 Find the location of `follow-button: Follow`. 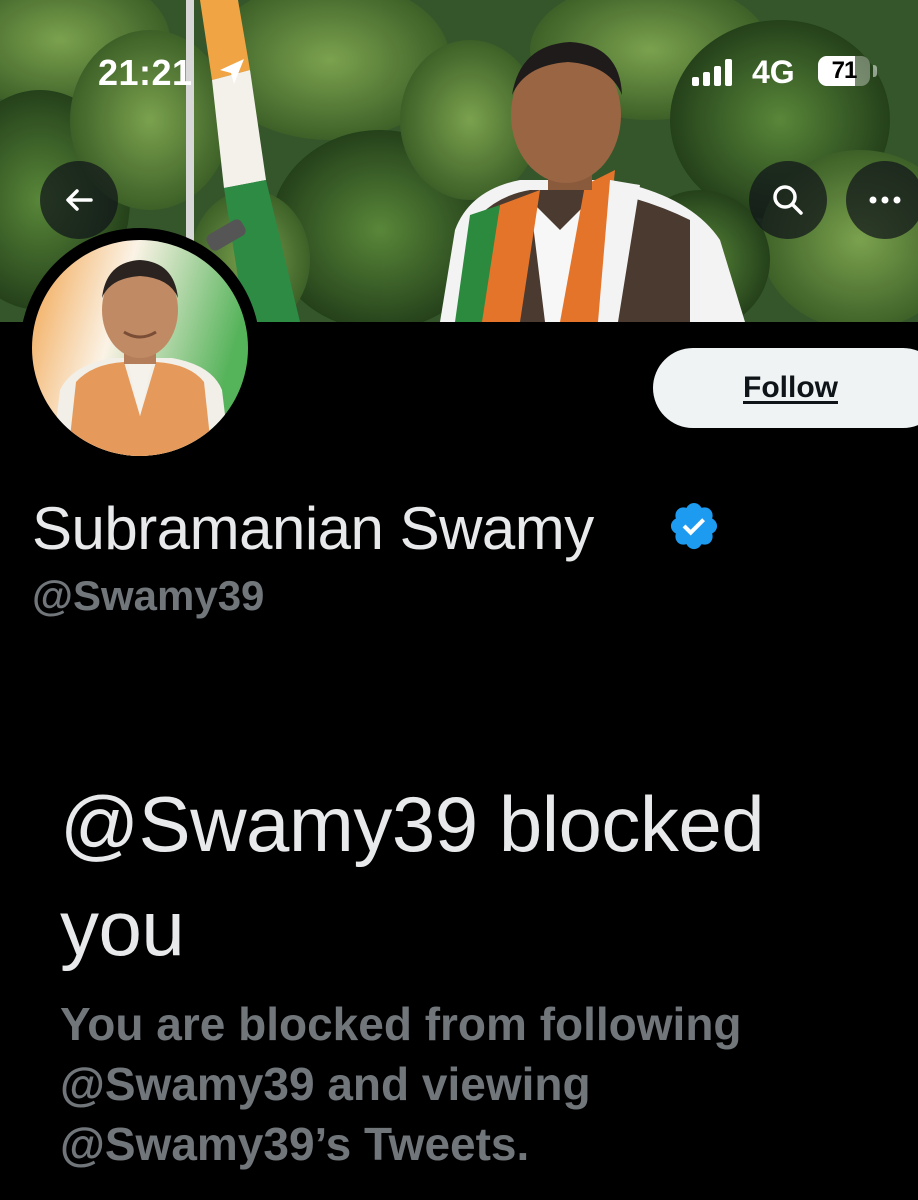

follow-button: Follow is located at coordinates (785, 388).